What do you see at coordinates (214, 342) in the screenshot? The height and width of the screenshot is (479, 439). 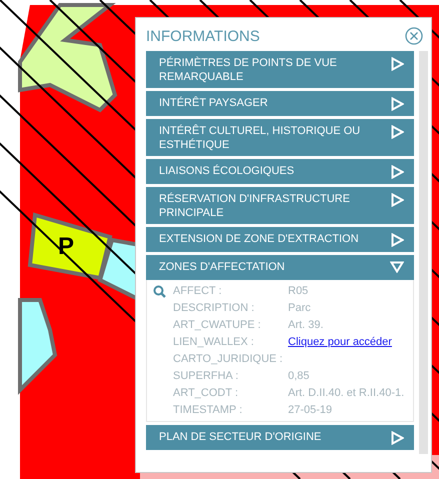 I see `attribute-label: LIEN_WALLEX :` at bounding box center [214, 342].